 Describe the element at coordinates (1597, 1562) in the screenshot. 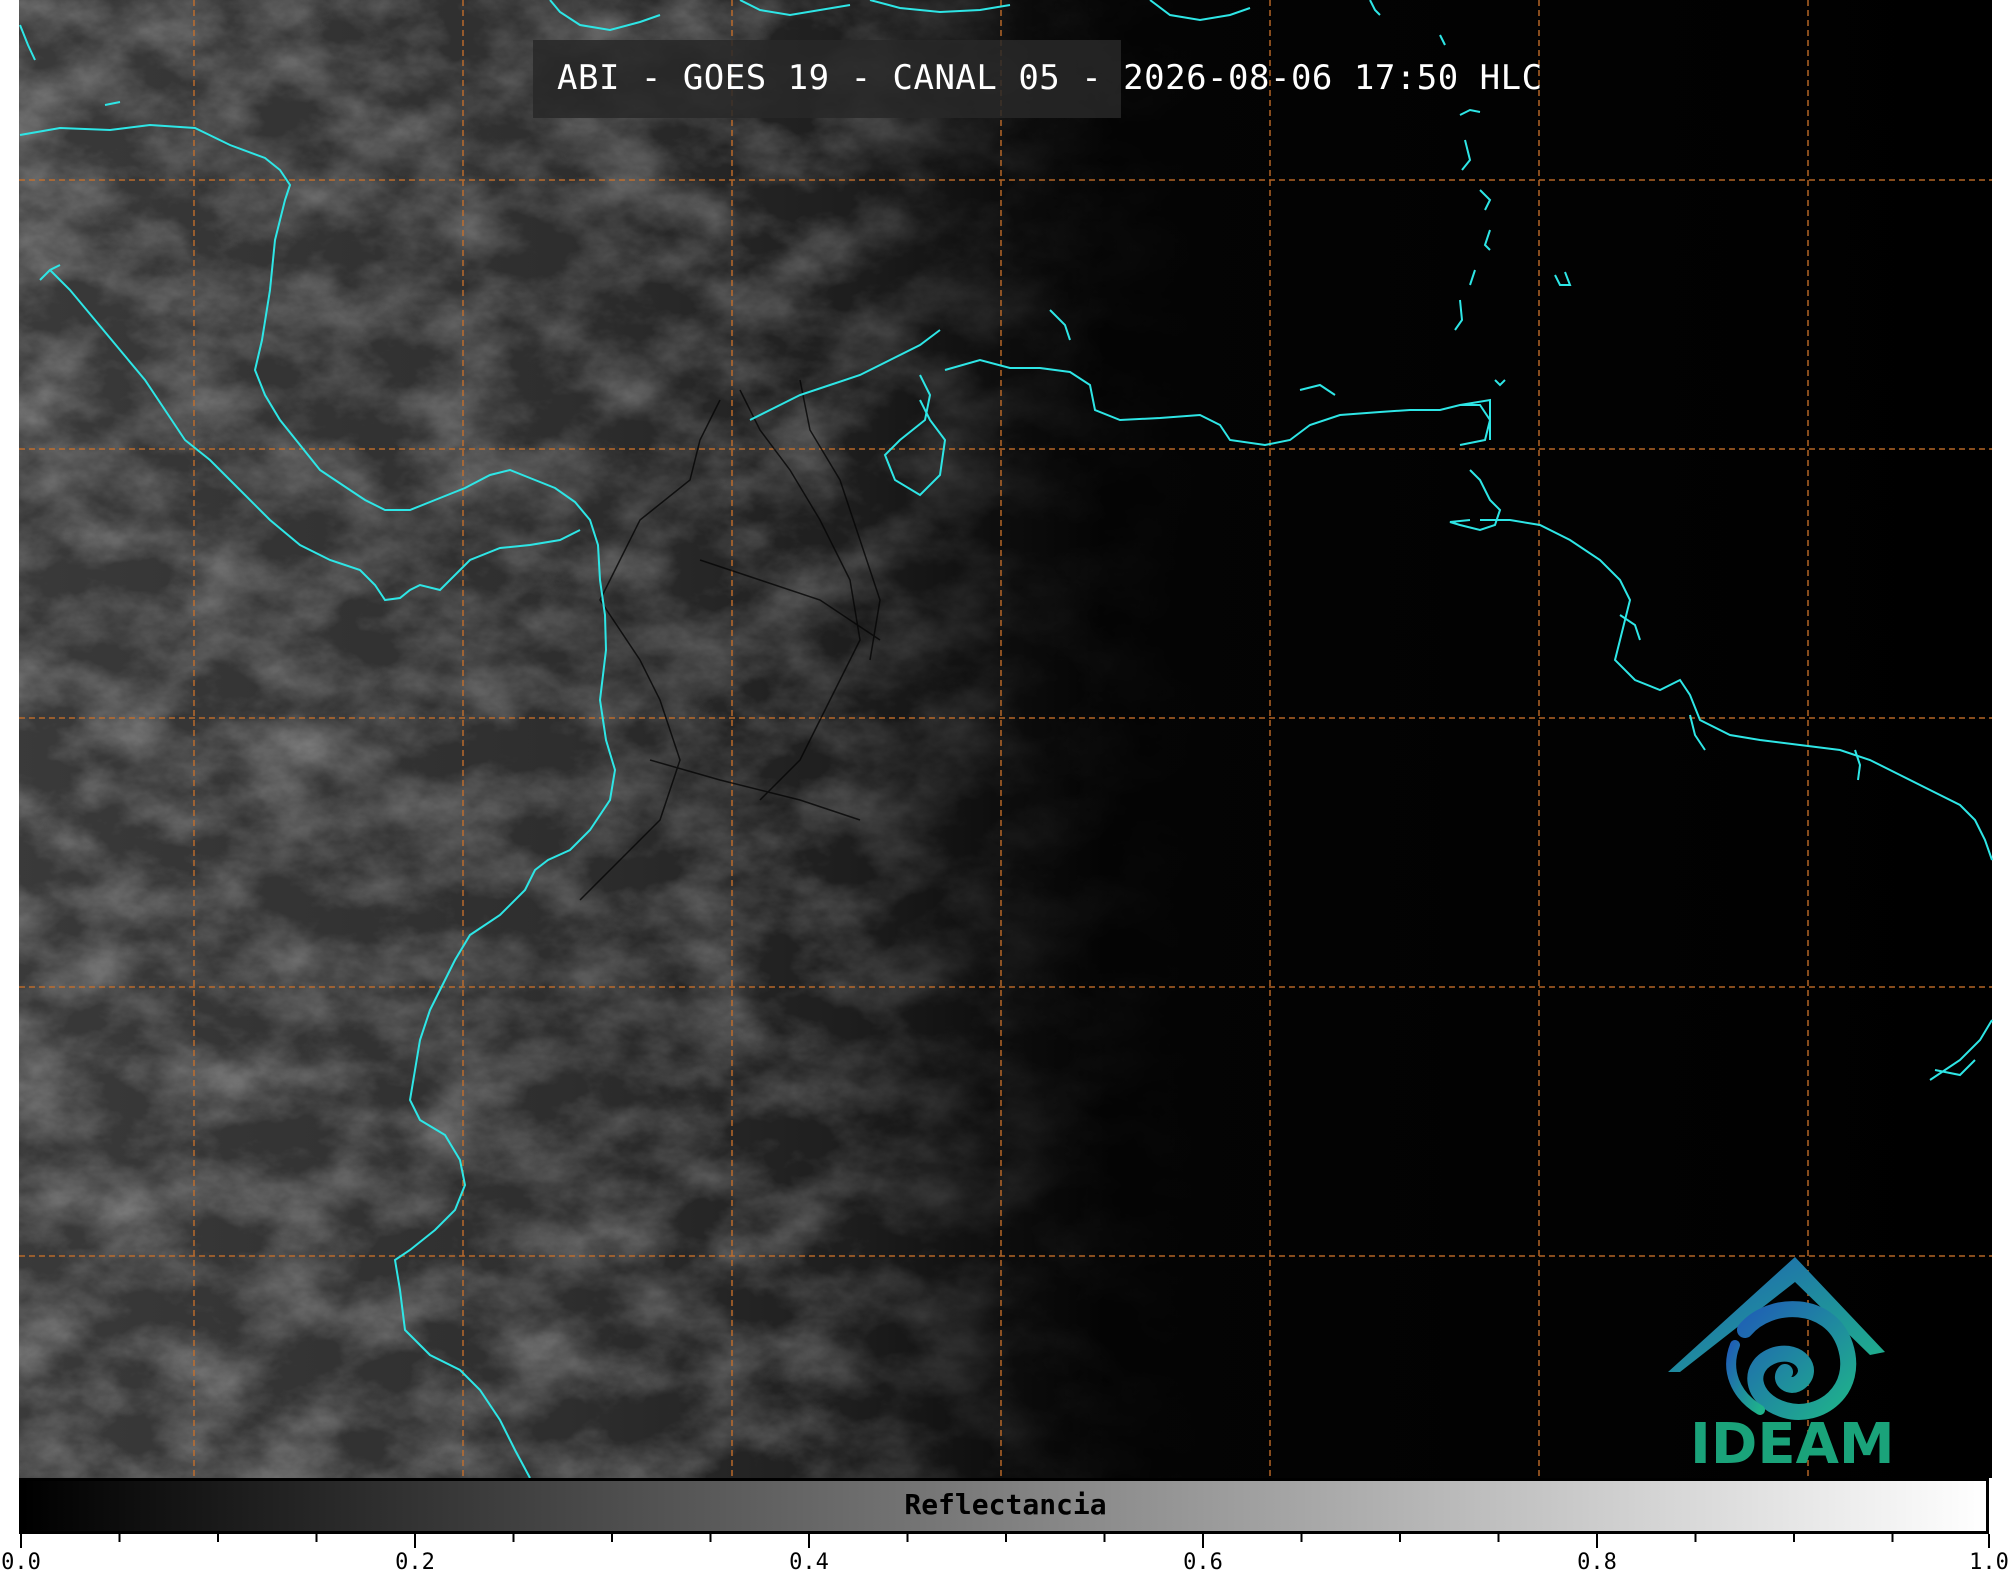

I see `colorbar-tick-4: 0.8` at that location.